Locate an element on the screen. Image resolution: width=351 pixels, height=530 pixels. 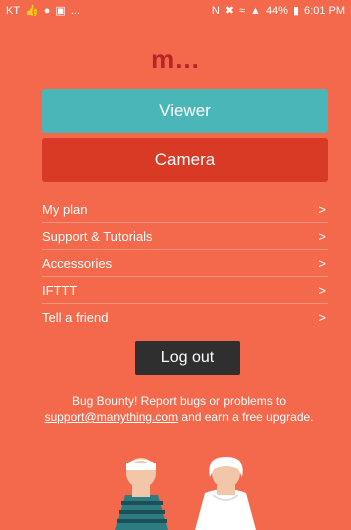
menu-item-ifttt: IFTTT > is located at coordinates (185, 290).